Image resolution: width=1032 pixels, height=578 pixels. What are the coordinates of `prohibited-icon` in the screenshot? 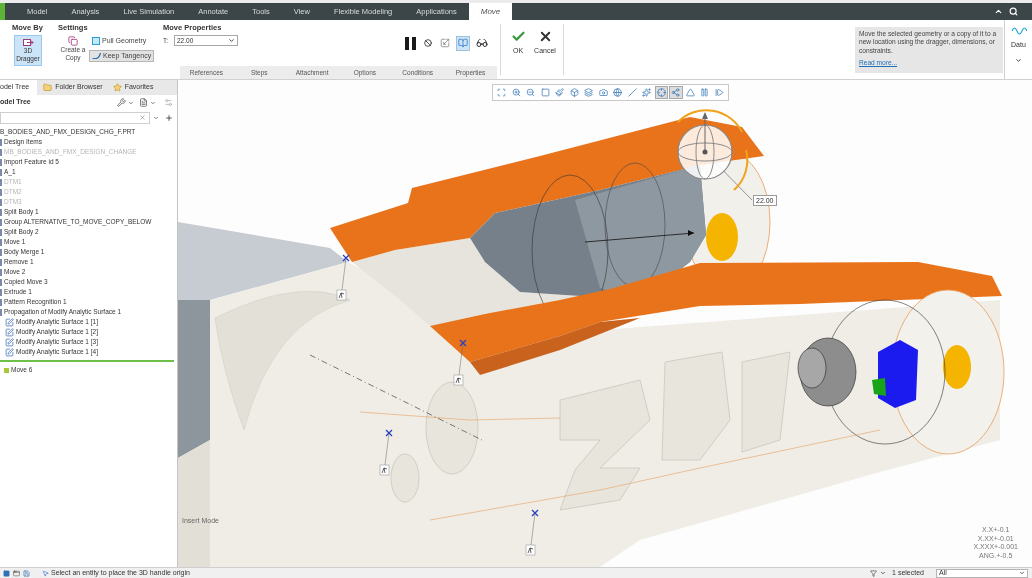 It's located at (428, 43).